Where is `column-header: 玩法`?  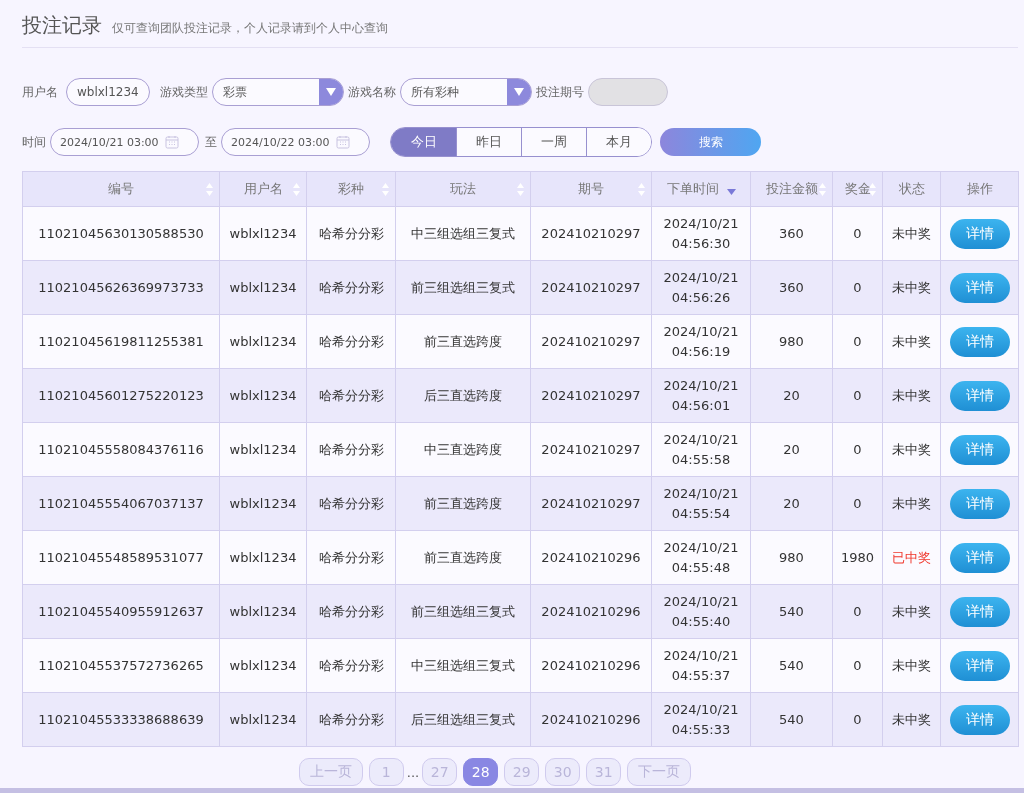
column-header: 玩法 is located at coordinates (463, 189).